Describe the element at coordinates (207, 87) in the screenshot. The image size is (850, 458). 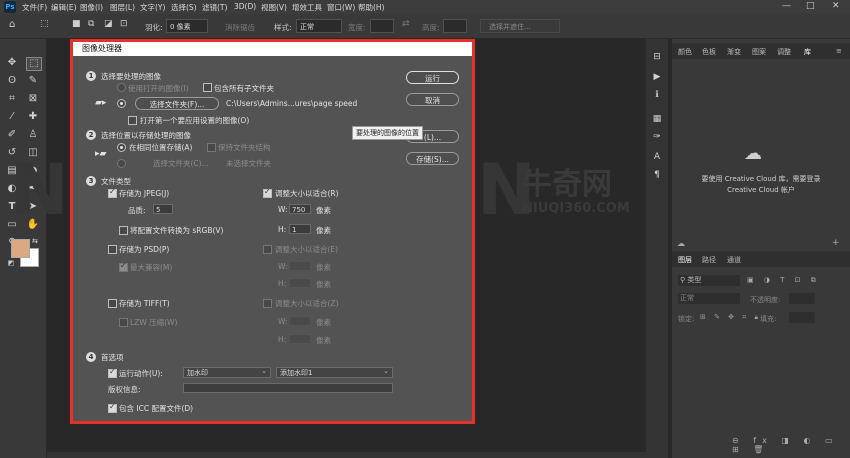
I see `include-subfolders-checkbox` at that location.